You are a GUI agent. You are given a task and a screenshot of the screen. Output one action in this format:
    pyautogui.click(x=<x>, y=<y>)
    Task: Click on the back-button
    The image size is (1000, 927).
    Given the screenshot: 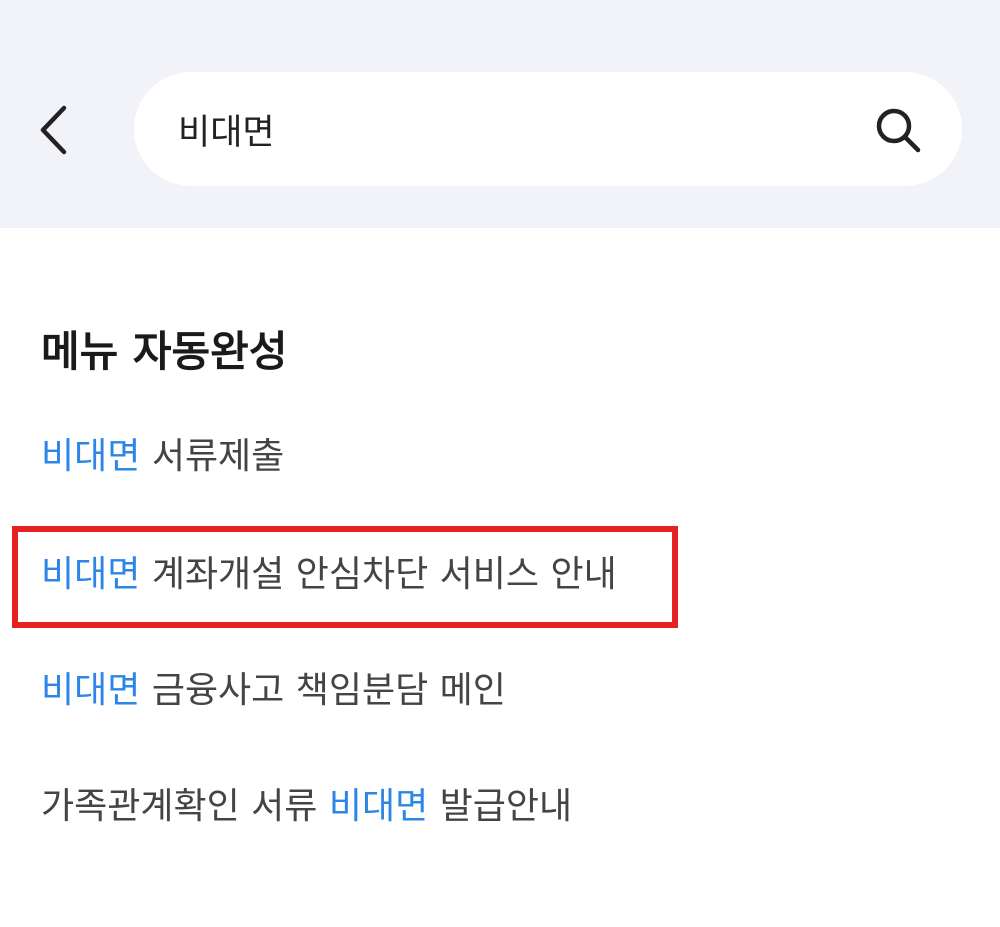 What is the action you would take?
    pyautogui.click(x=54, y=130)
    